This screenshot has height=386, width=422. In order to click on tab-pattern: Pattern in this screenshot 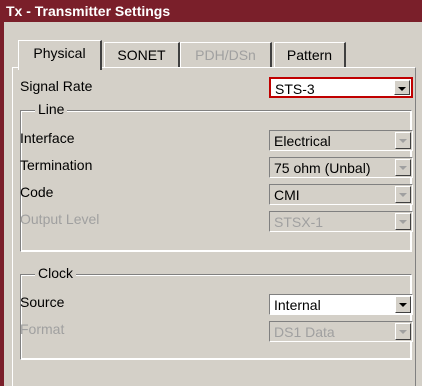, I will do `click(310, 55)`.